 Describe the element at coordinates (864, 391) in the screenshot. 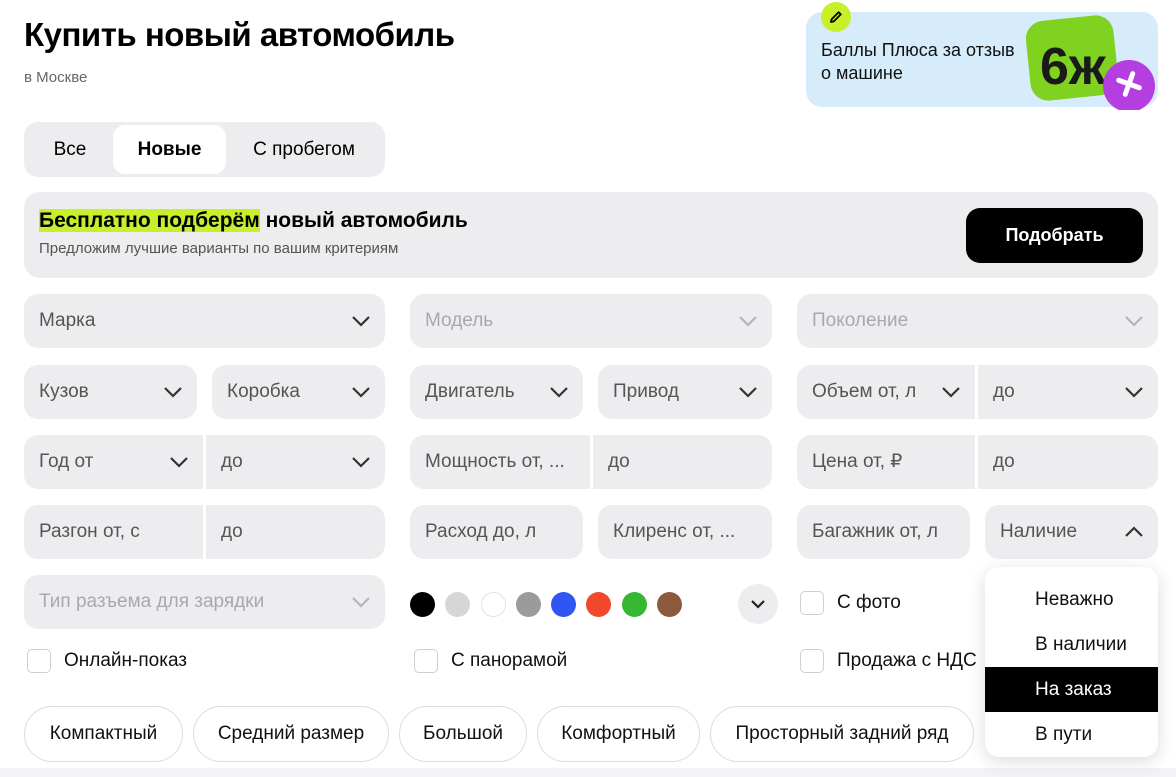

I see `volume-from-label: Объем от, л` at that location.